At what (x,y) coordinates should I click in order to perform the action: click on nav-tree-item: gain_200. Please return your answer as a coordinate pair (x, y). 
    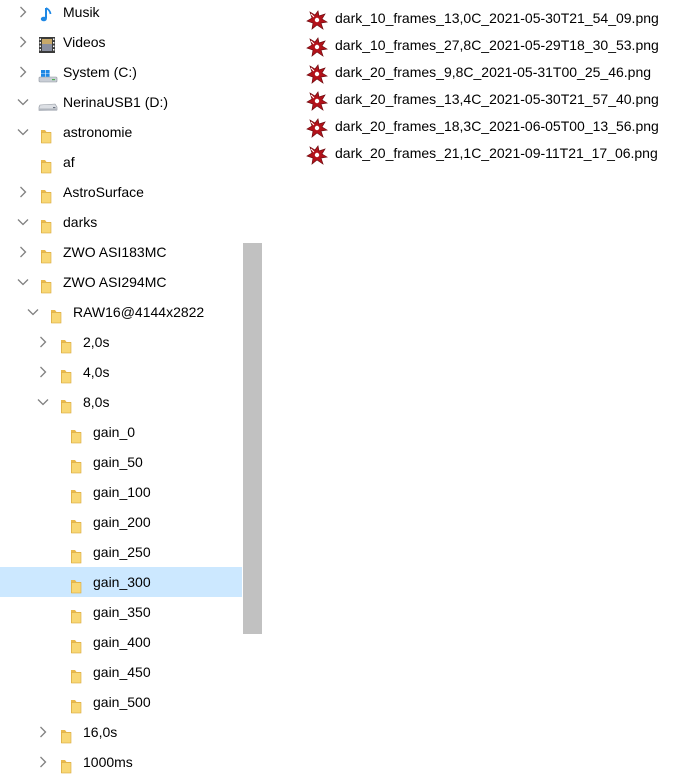
    Looking at the image, I should click on (121, 522).